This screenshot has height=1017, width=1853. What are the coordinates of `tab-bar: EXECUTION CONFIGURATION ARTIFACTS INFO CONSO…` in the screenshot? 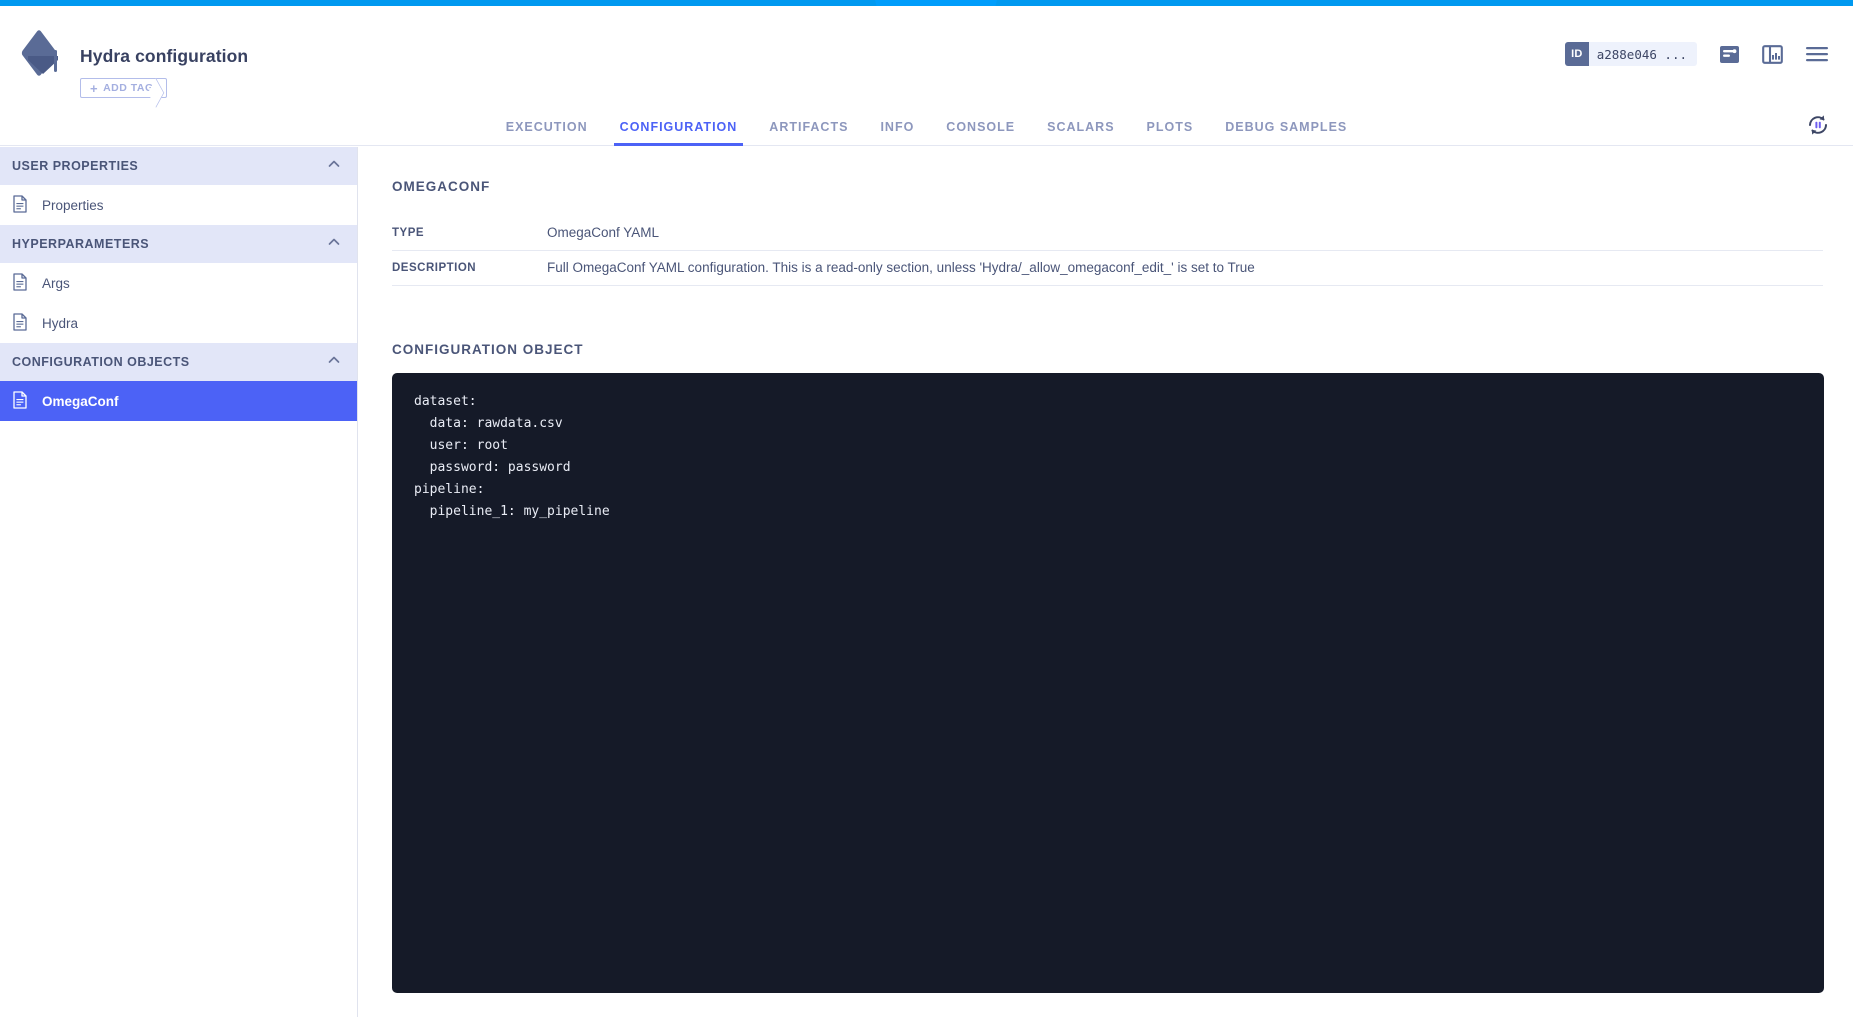 It's located at (926, 126).